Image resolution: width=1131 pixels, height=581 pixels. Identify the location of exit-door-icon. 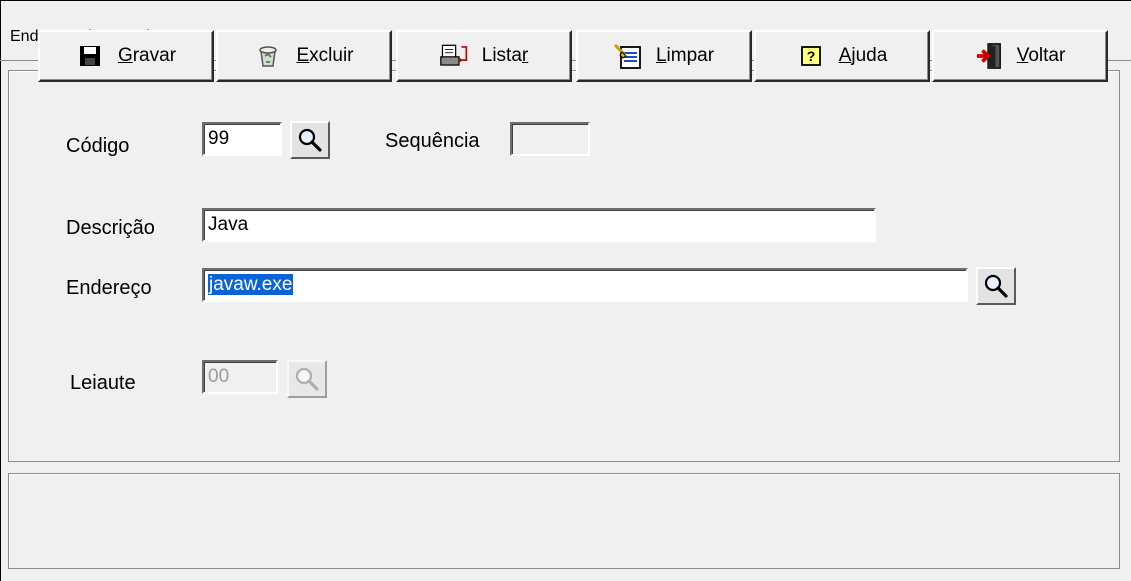
(989, 56).